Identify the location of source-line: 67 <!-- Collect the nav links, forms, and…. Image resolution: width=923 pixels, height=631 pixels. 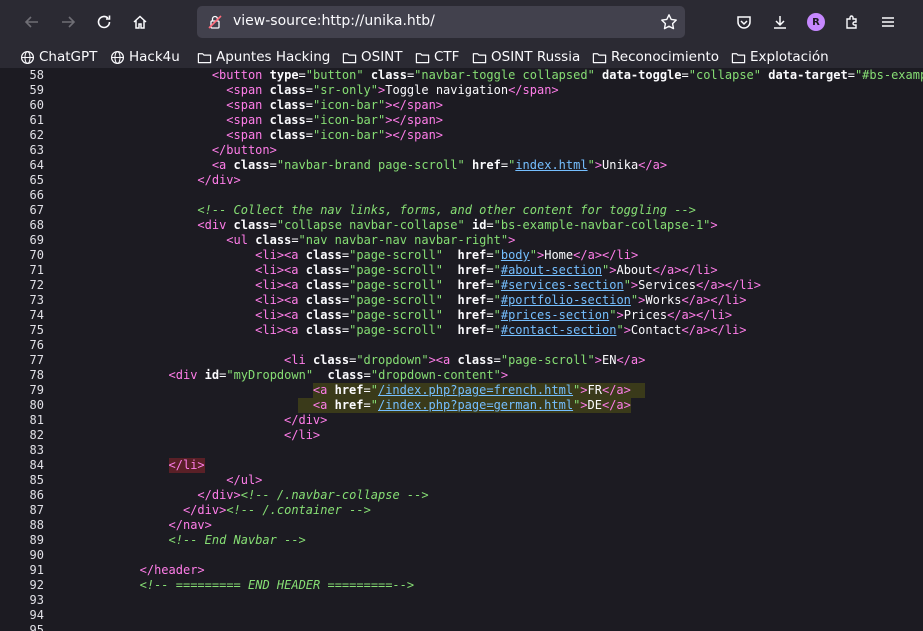
(465, 210).